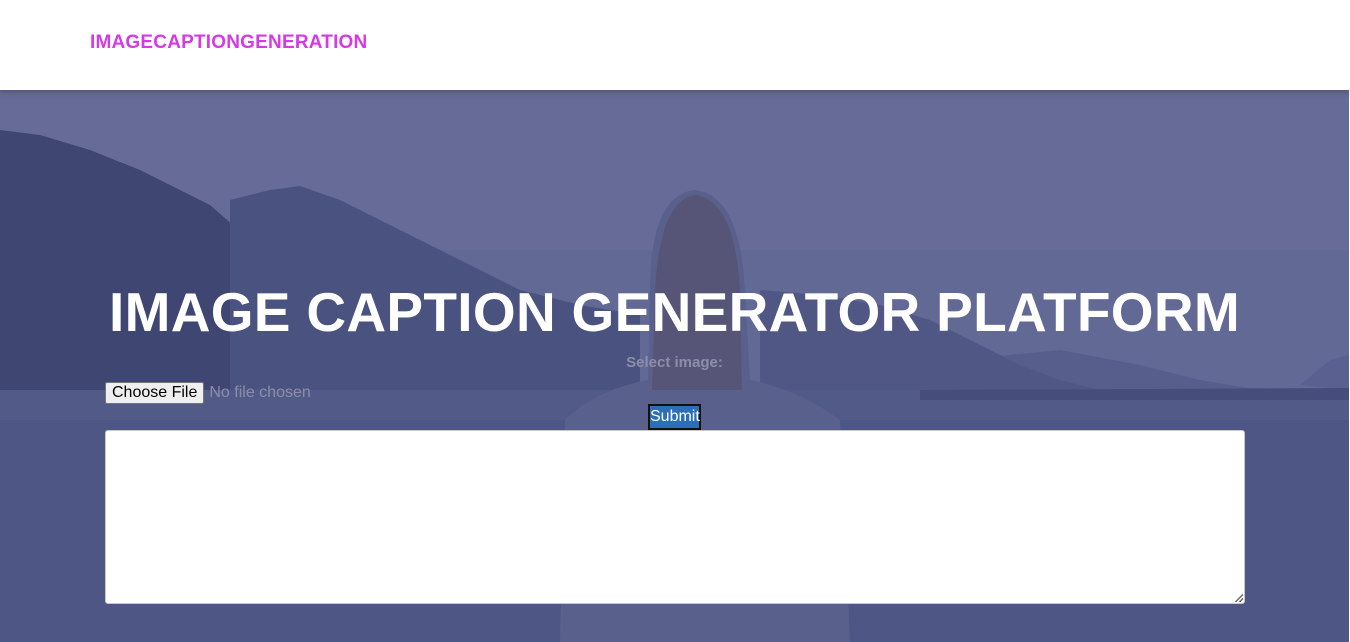 The height and width of the screenshot is (642, 1350). What do you see at coordinates (155, 392) in the screenshot?
I see `choose-file-button: Choose File` at bounding box center [155, 392].